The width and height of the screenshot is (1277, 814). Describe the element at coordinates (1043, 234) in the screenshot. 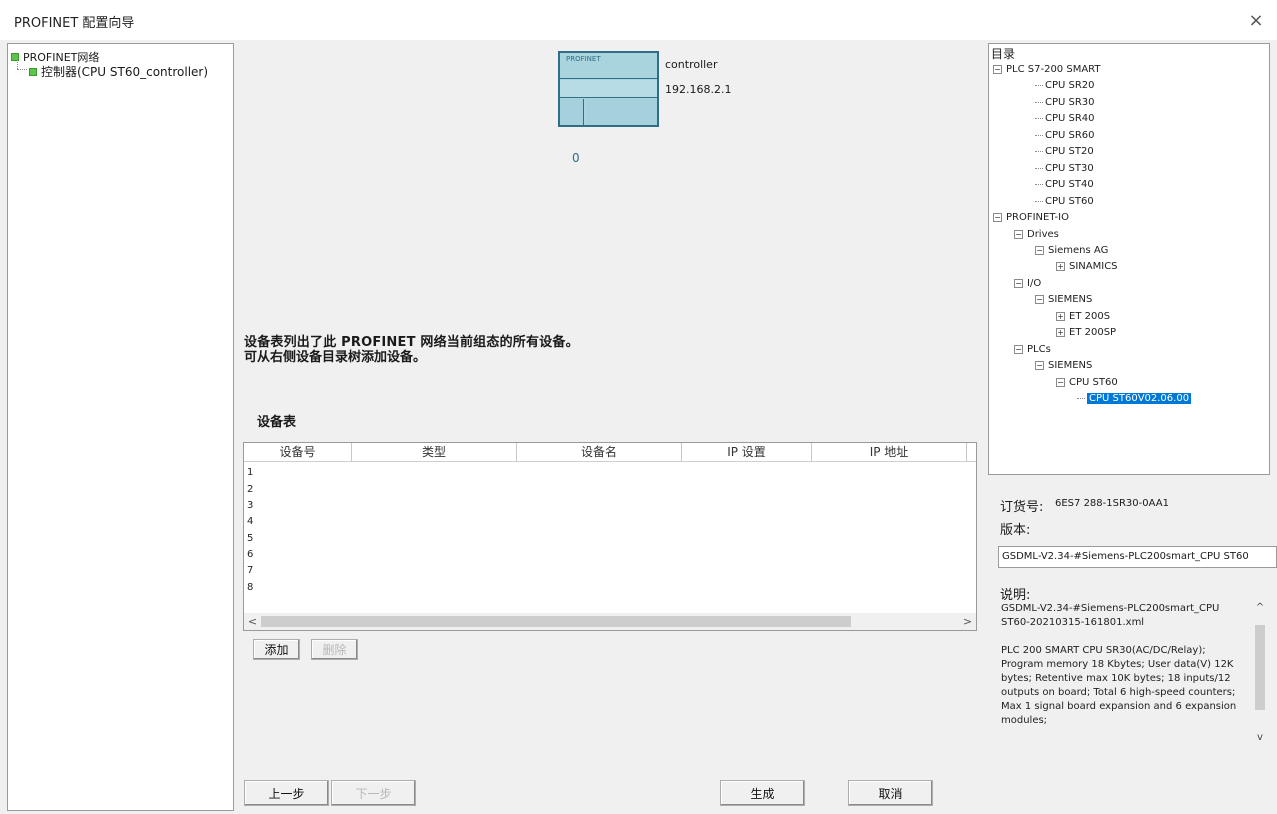

I see `catalog-node-label: Drives` at that location.